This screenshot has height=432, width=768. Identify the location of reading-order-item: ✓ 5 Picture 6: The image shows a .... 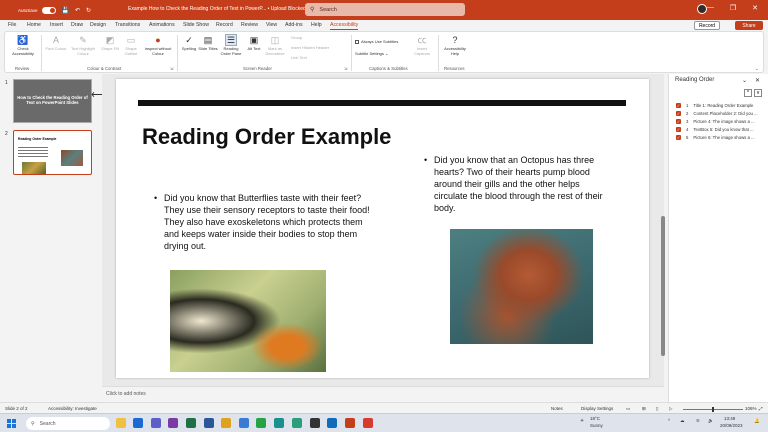
(715, 137).